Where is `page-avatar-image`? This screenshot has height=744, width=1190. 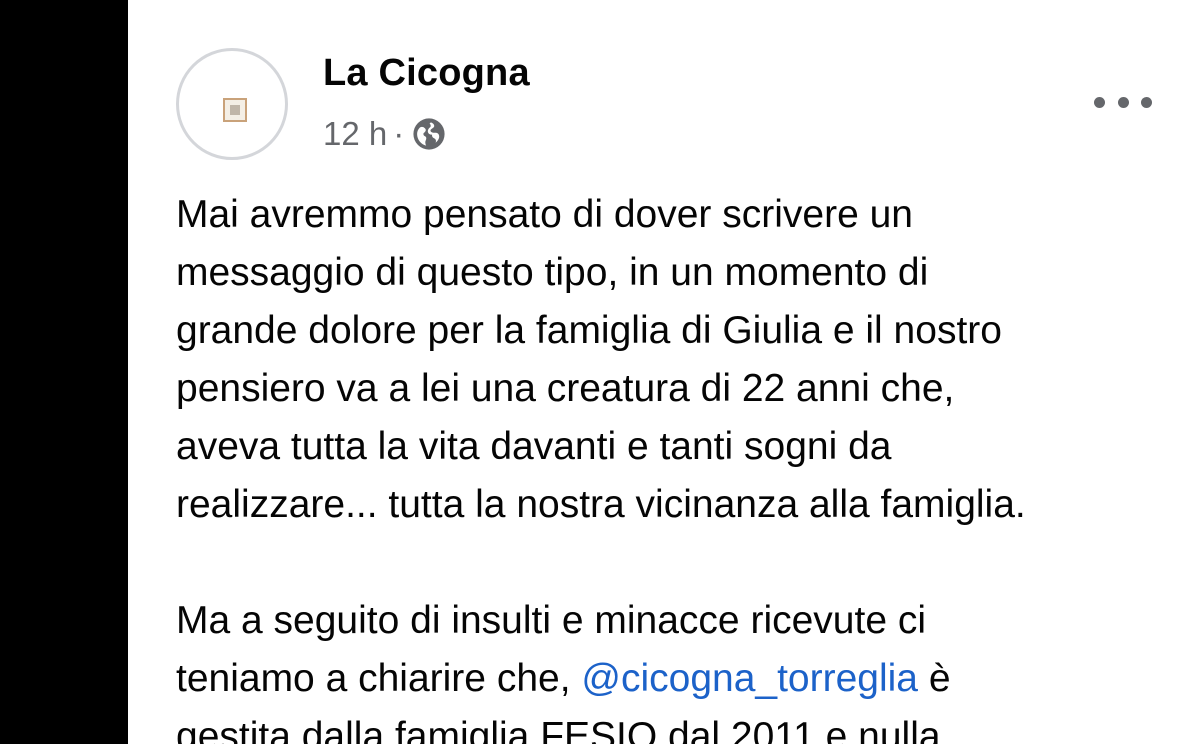
page-avatar-image is located at coordinates (235, 110).